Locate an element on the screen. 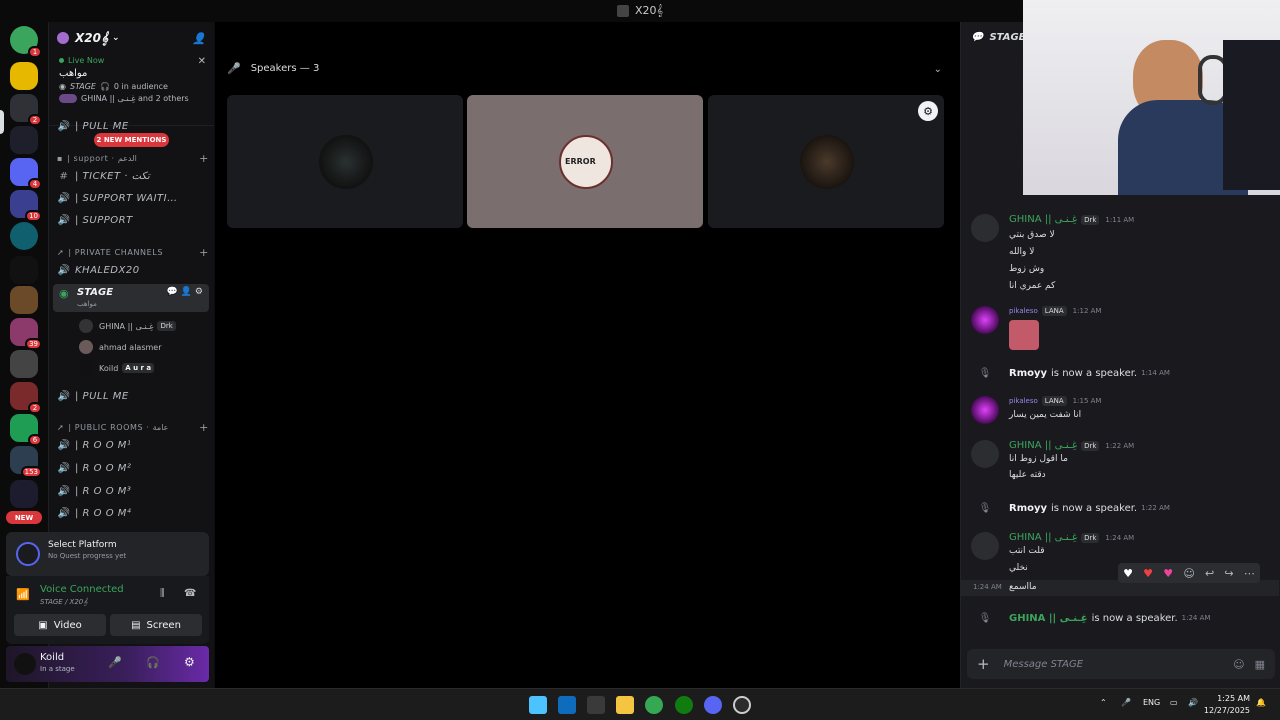 The height and width of the screenshot is (720, 1280). white-heart-icon: ♥ is located at coordinates (1128, 573).